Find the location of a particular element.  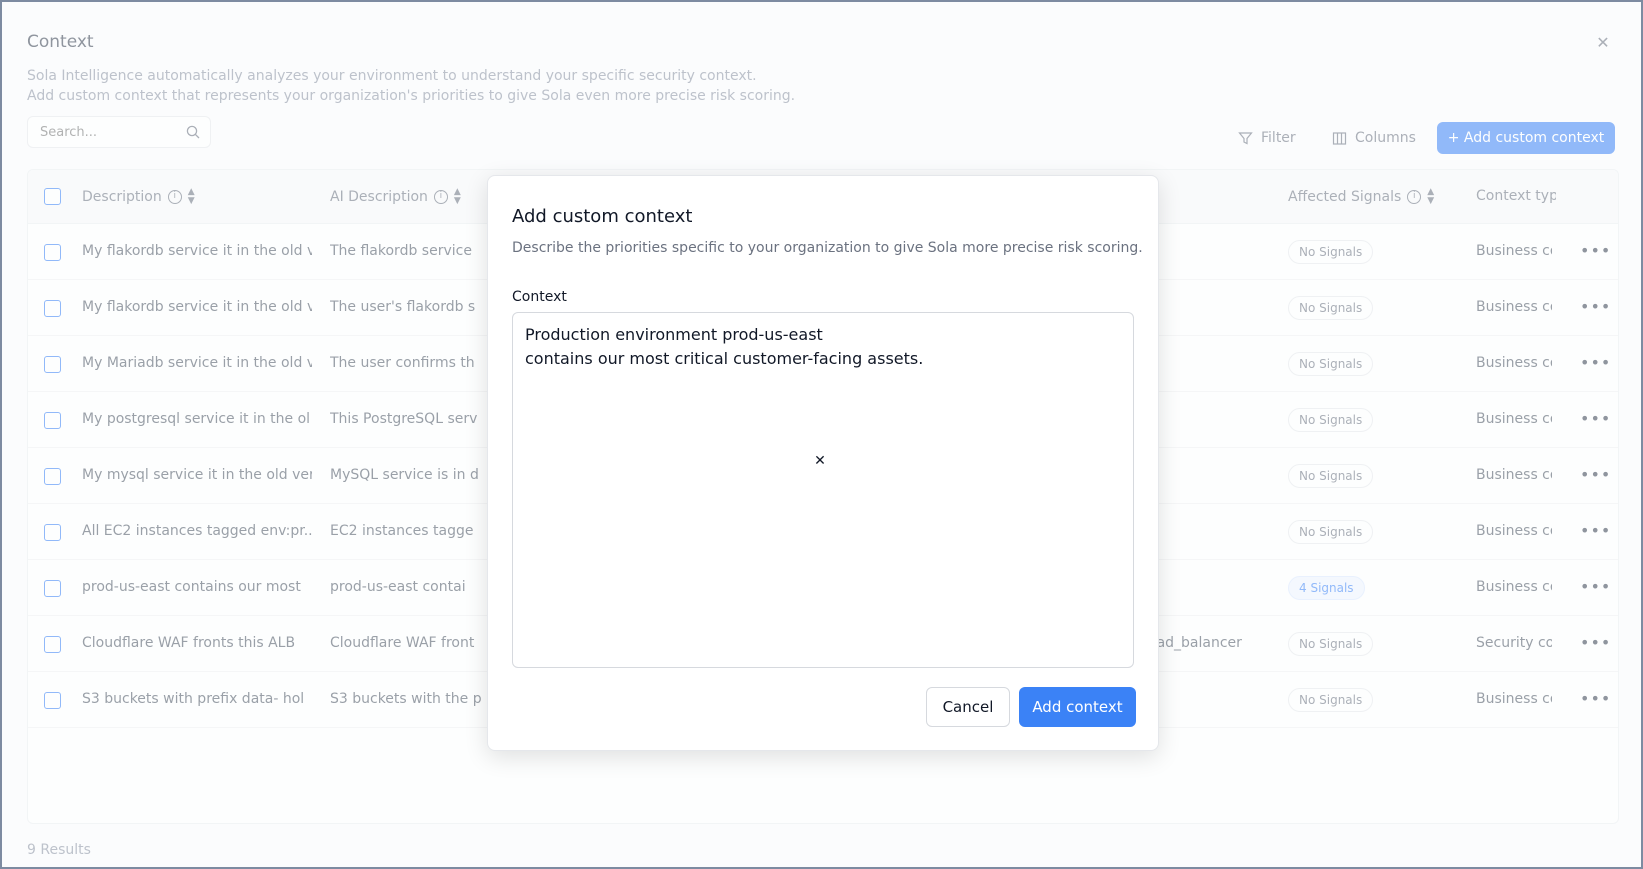

modal-title: Add custom context is located at coordinates (602, 216).